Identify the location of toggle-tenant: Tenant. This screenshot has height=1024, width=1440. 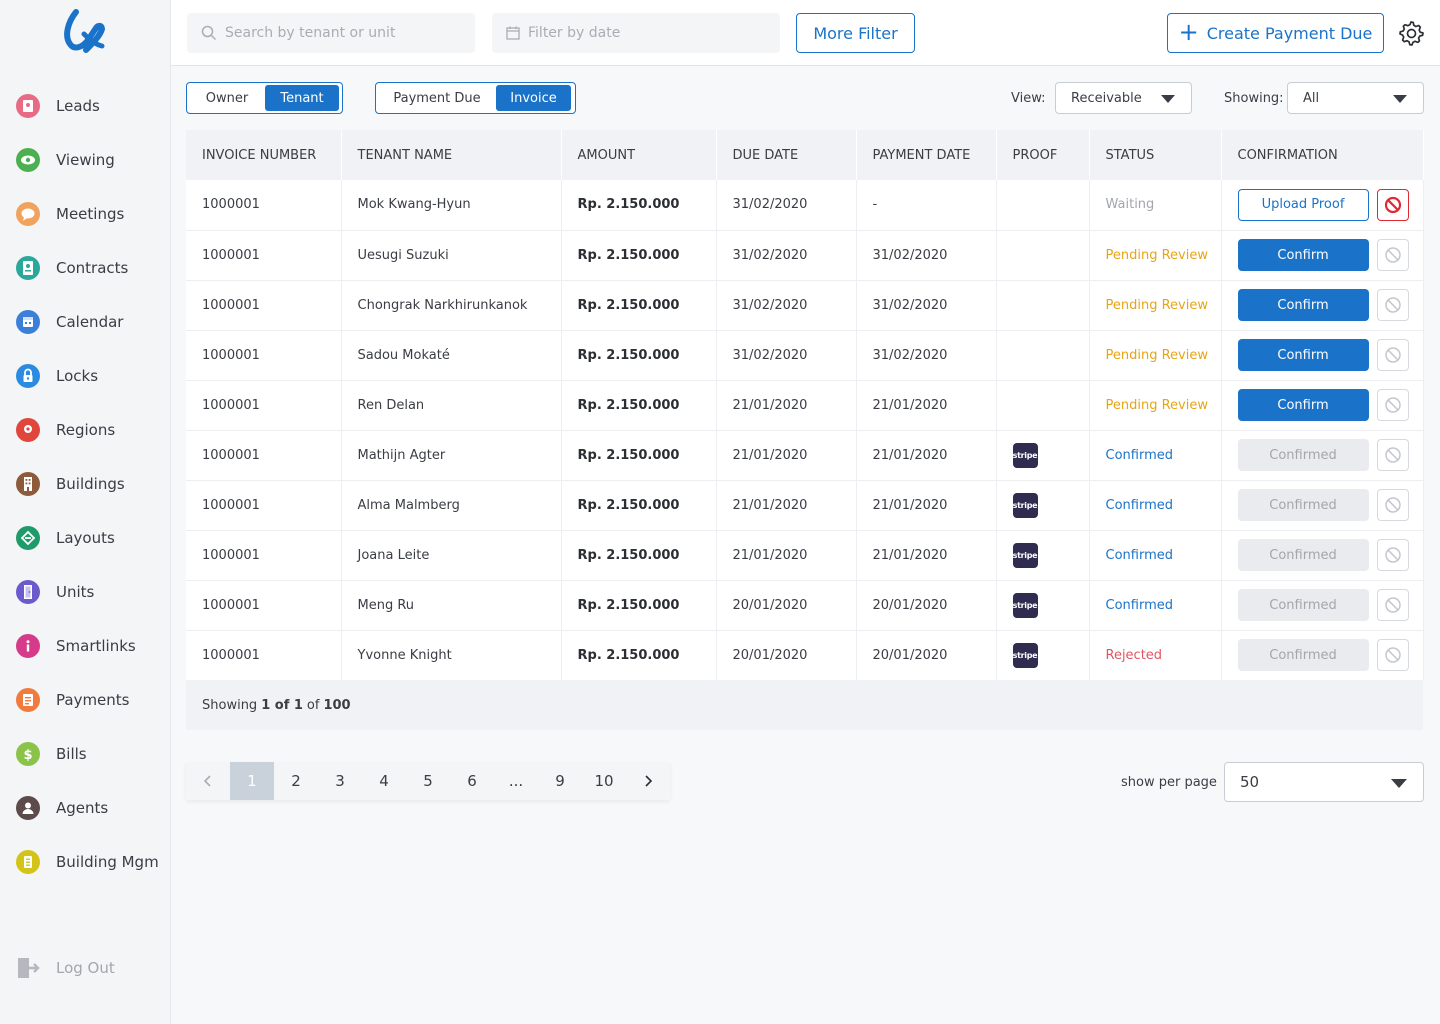
(302, 98).